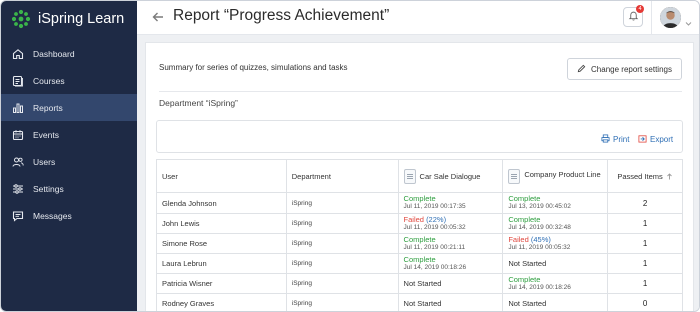 This screenshot has height=312, width=700. I want to click on status-failed: Failed (22%), so click(425, 219).